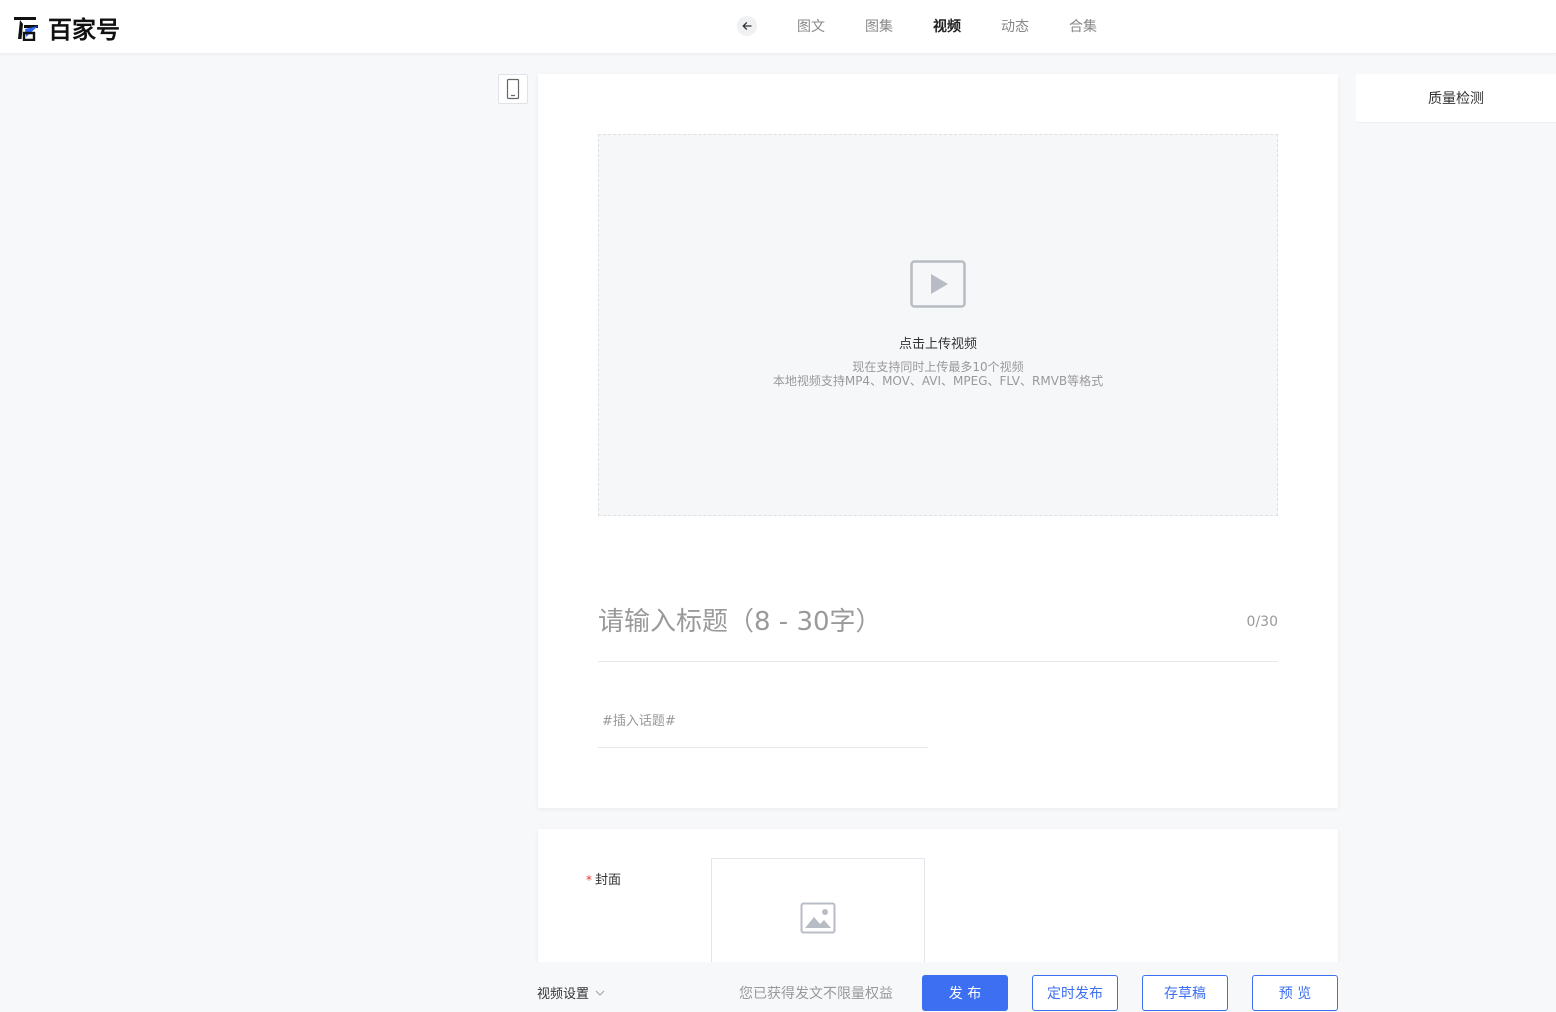 The image size is (1556, 1012). Describe the element at coordinates (879, 26) in the screenshot. I see `tab-gallery: 图集` at that location.